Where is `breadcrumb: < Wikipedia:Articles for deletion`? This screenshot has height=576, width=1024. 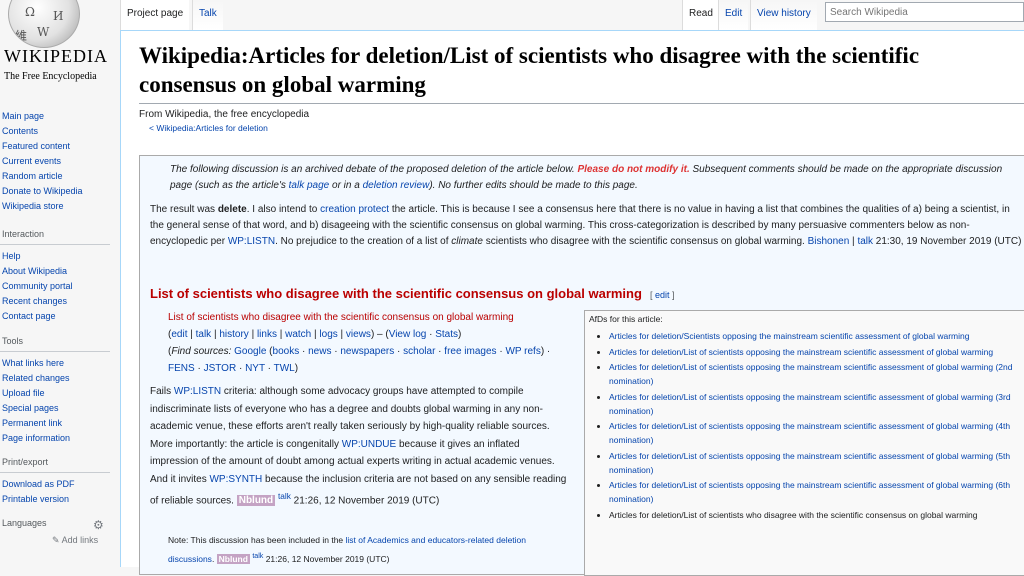 breadcrumb: < Wikipedia:Articles for deletion is located at coordinates (208, 128).